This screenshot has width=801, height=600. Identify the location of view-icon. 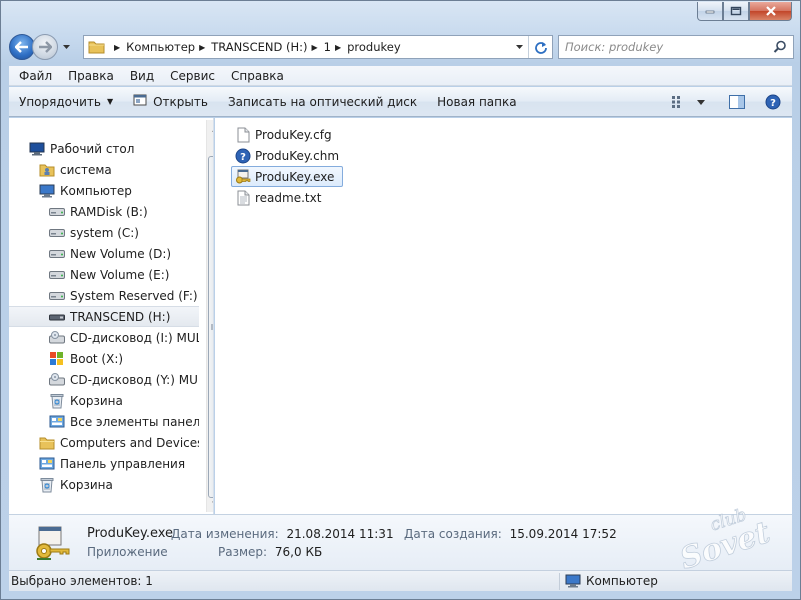
(676, 102).